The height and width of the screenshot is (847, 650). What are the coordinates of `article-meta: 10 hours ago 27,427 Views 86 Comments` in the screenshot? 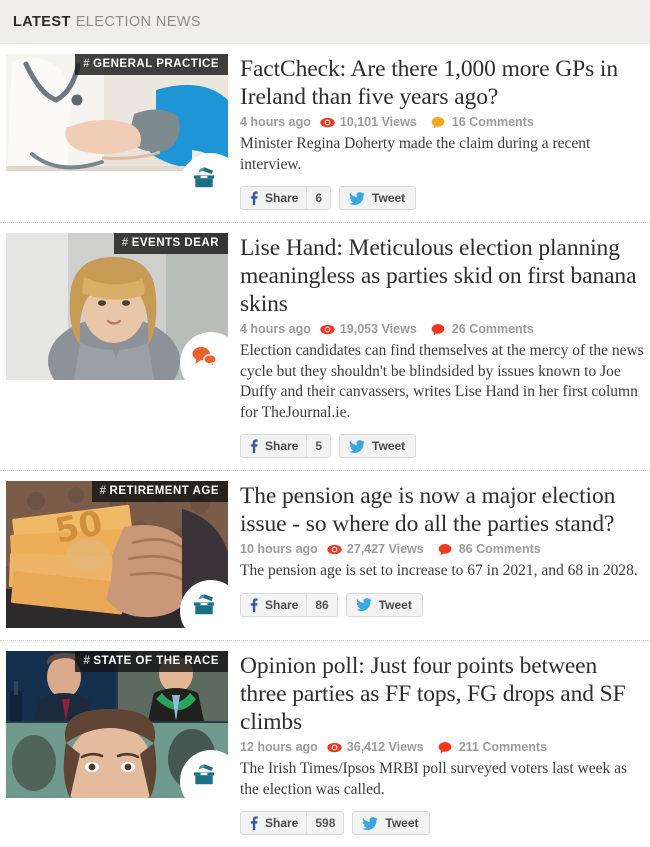 It's located at (442, 549).